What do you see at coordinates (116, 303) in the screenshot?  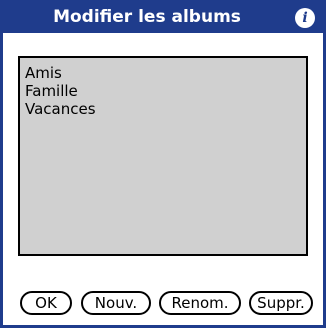 I see `new-button: Nouv.` at bounding box center [116, 303].